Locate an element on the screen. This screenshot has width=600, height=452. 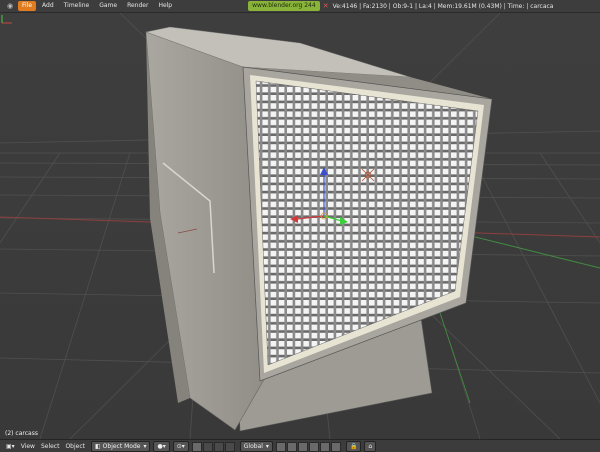
menu-game: Game is located at coordinates (108, 6).